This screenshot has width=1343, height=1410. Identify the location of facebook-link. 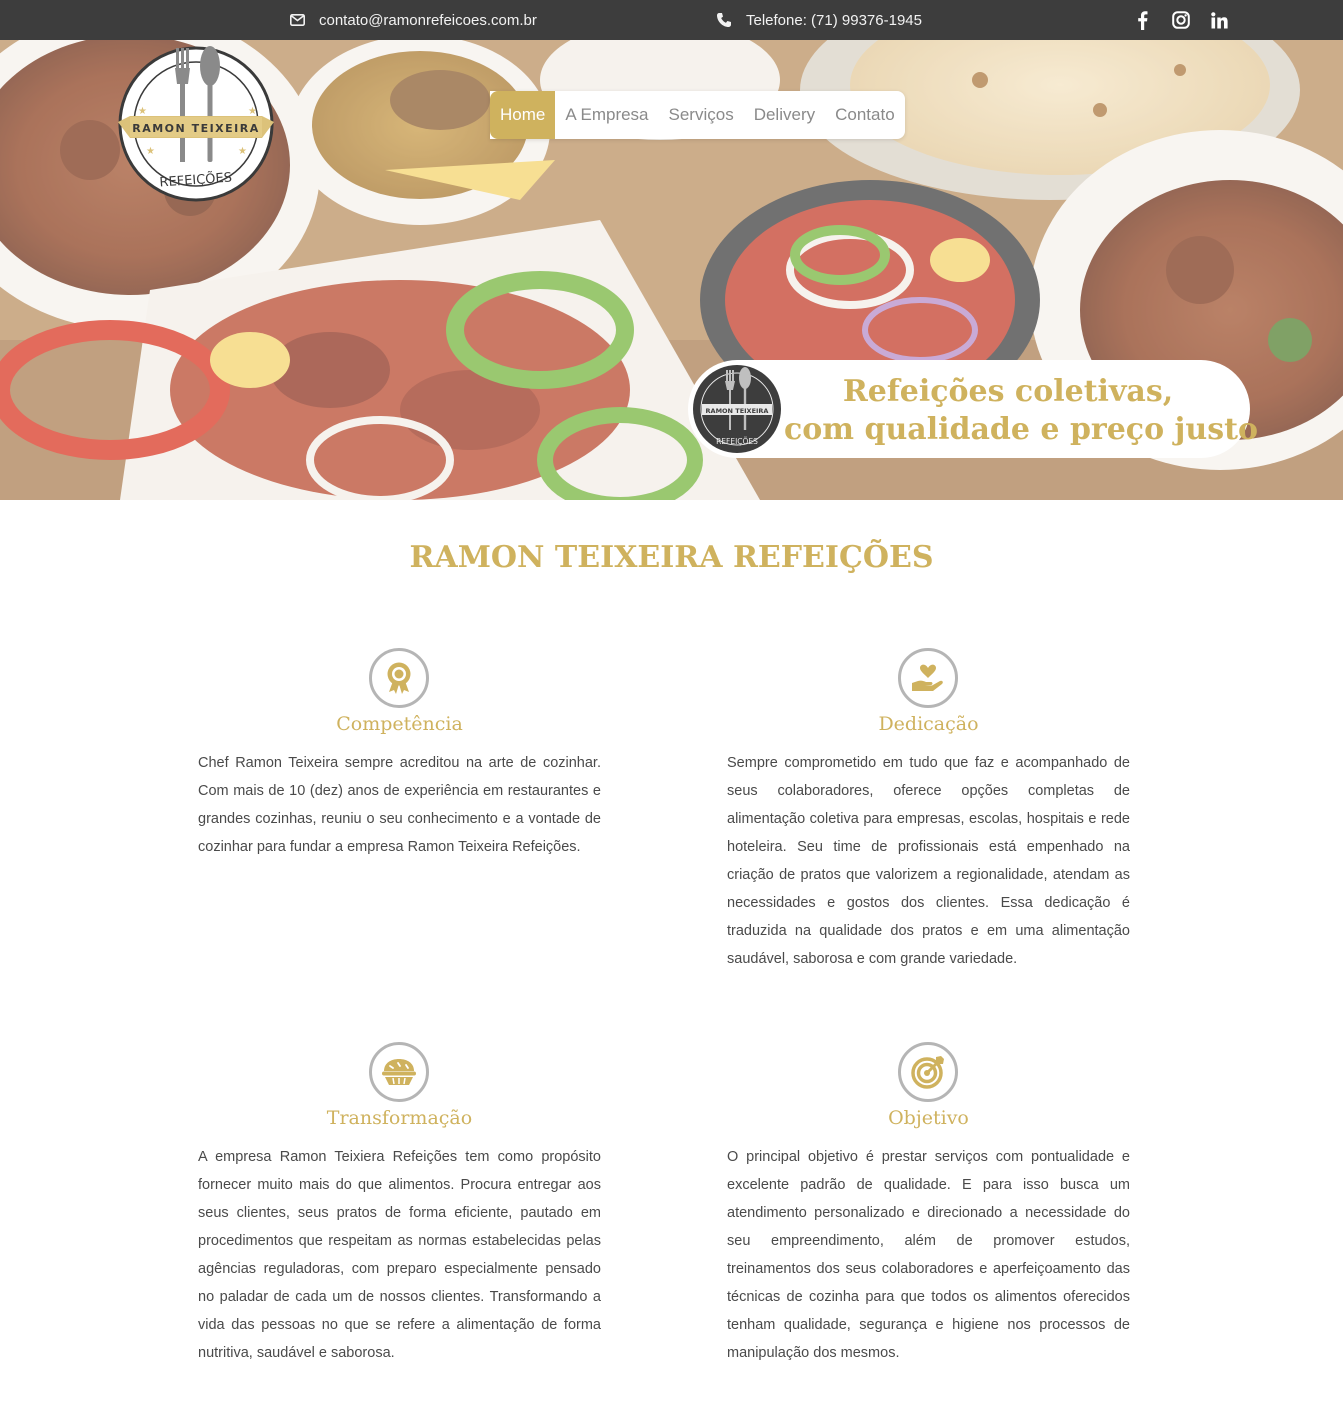
(1142, 20).